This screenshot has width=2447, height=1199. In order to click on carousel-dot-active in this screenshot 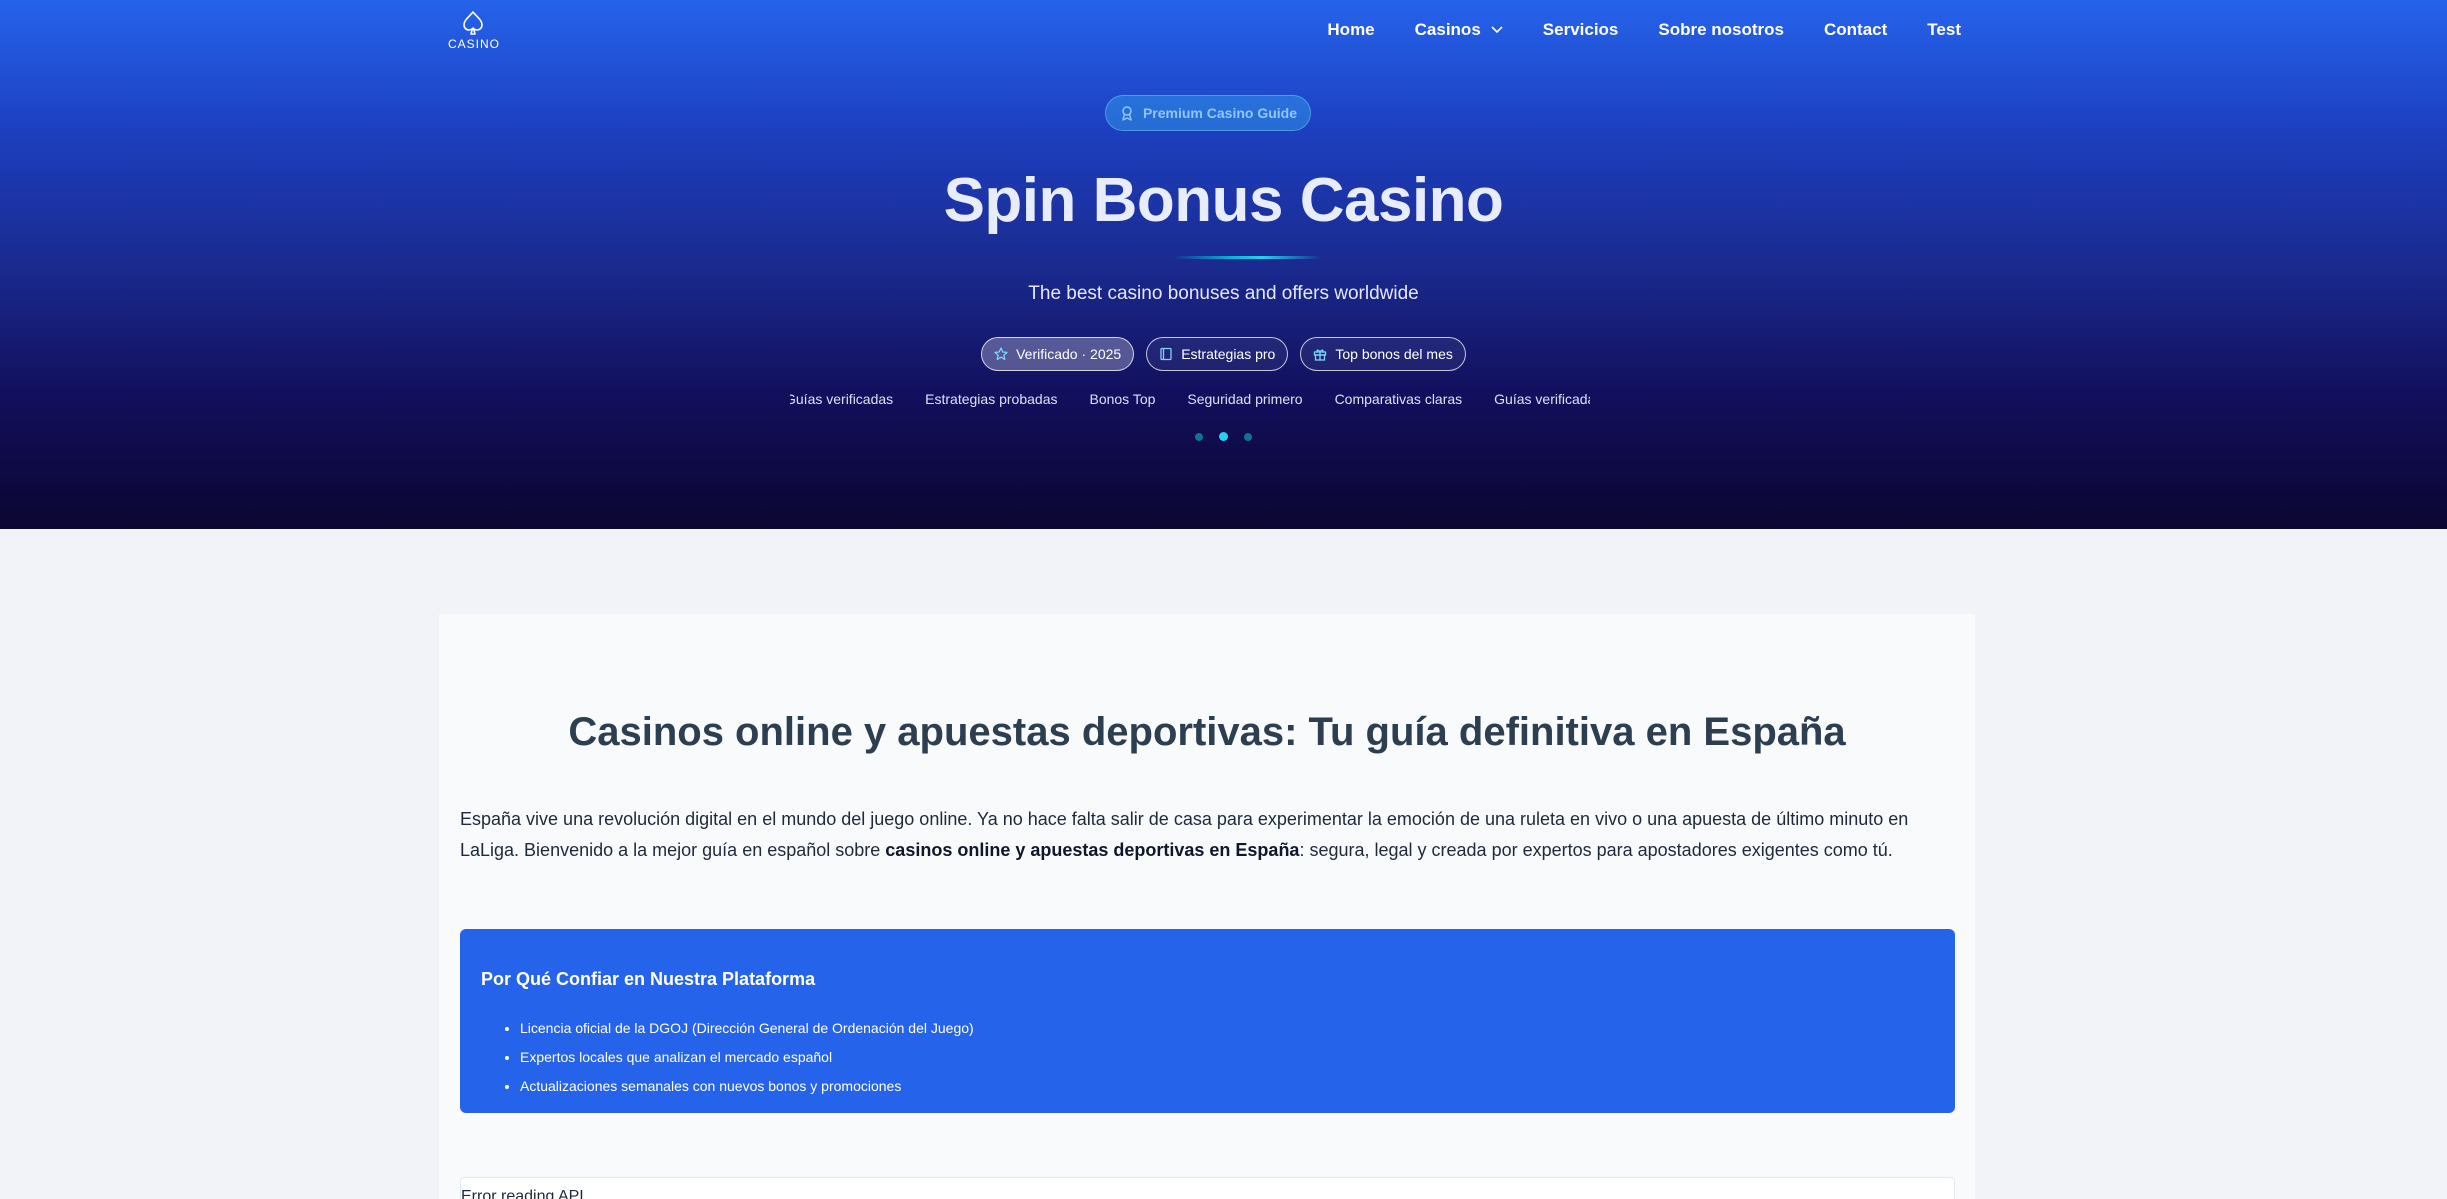, I will do `click(1223, 436)`.